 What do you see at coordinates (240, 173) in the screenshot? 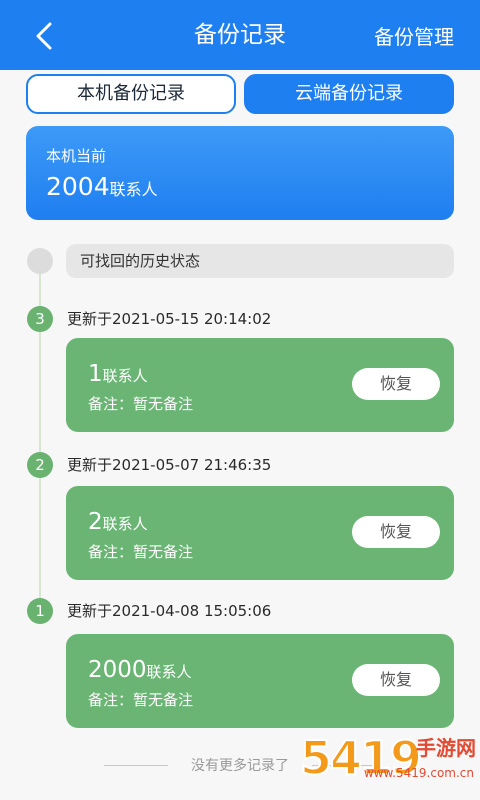
I see `current-contacts-card: 本机当前 2004联系人` at bounding box center [240, 173].